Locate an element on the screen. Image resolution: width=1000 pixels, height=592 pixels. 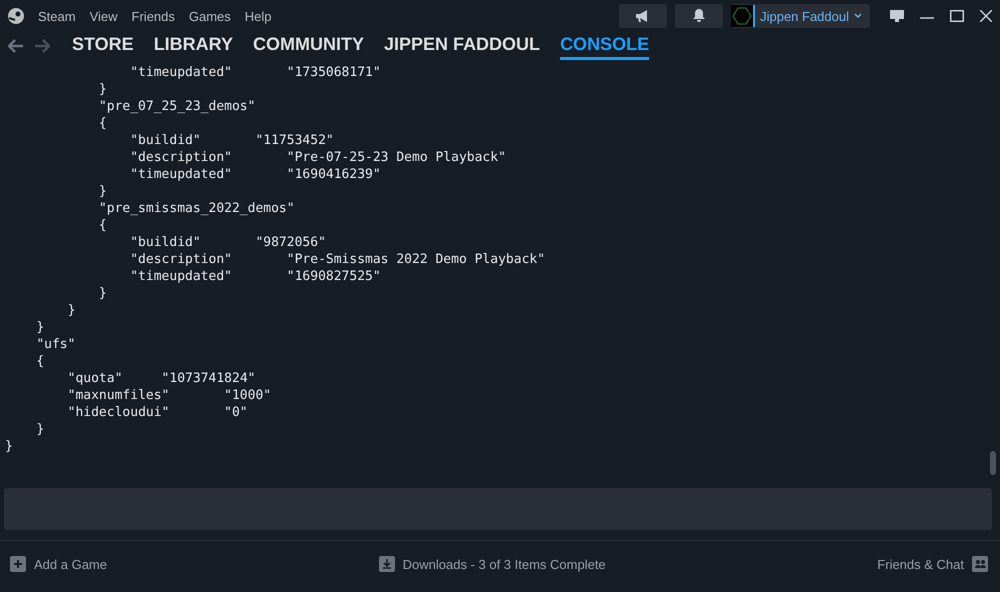
plus-icon is located at coordinates (18, 564).